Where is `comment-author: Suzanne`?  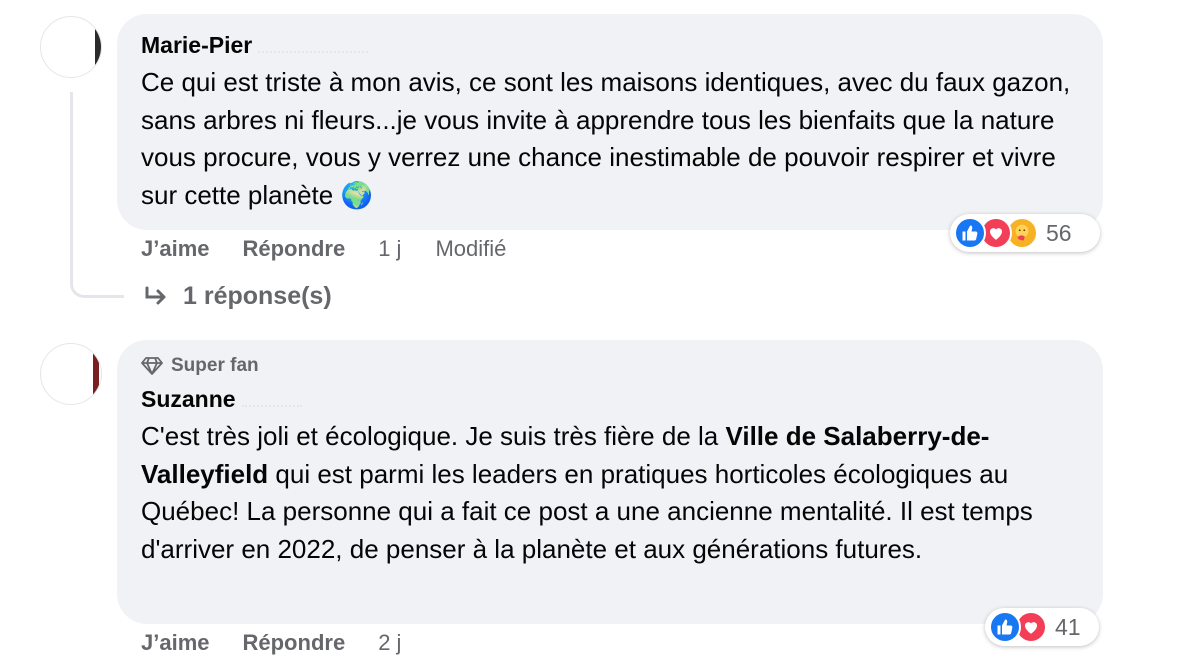 comment-author: Suzanne is located at coordinates (610, 399).